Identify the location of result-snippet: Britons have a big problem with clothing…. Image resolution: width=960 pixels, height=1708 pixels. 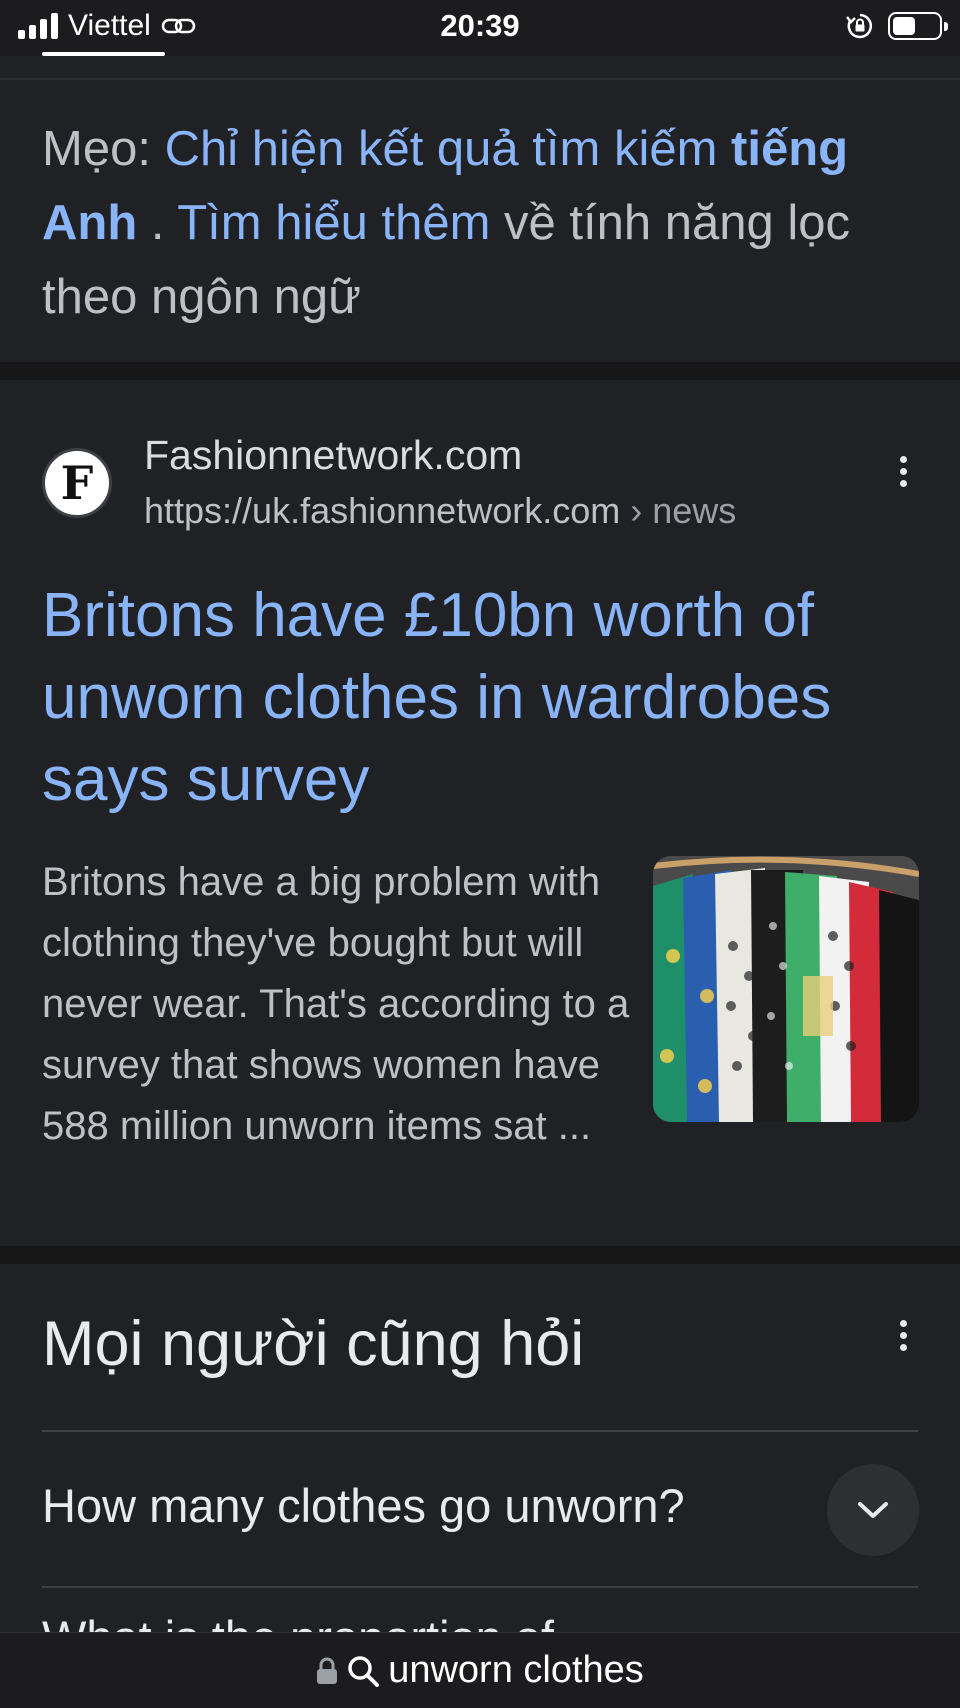
(336, 1004).